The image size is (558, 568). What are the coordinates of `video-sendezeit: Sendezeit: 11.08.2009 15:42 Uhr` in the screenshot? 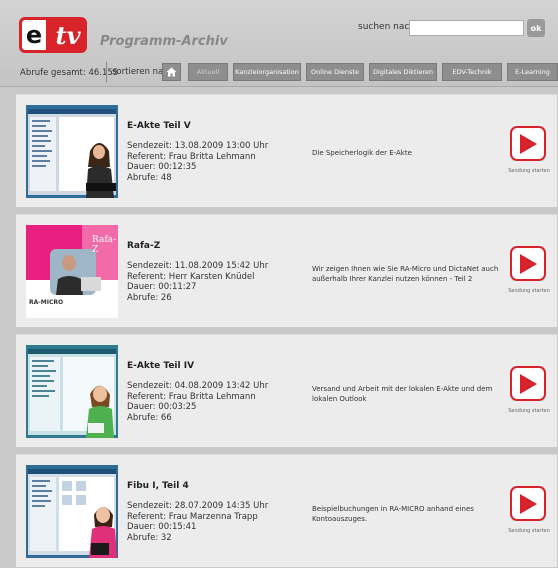 It's located at (198, 266).